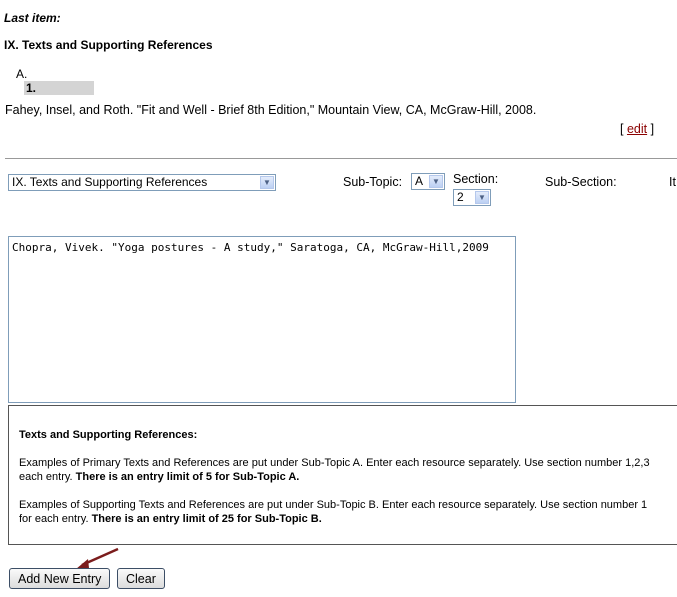 The width and height of the screenshot is (677, 597). Describe the element at coordinates (341, 158) in the screenshot. I see `divider` at that location.